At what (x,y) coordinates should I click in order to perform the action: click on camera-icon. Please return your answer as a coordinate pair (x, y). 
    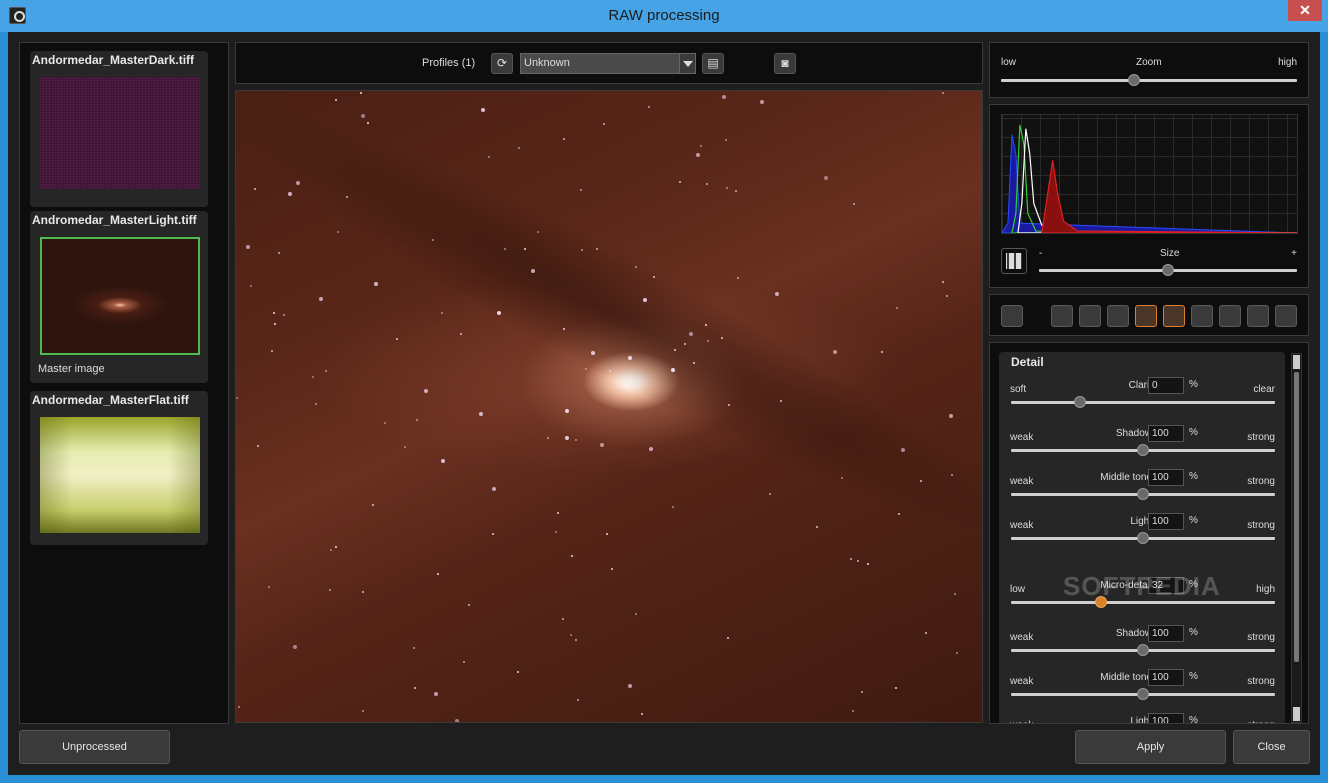
    Looking at the image, I should click on (1258, 316).